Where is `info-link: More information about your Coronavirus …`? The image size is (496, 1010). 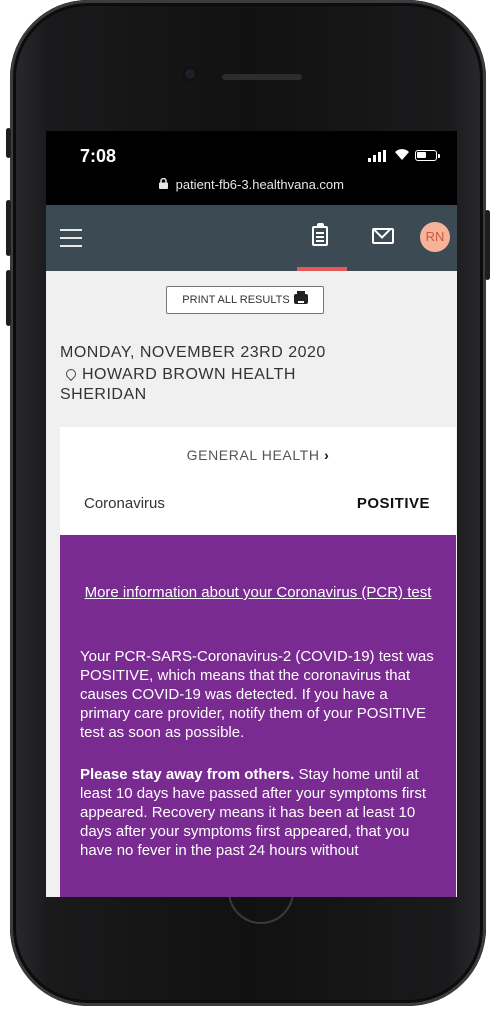 info-link: More information about your Coronavirus … is located at coordinates (258, 592).